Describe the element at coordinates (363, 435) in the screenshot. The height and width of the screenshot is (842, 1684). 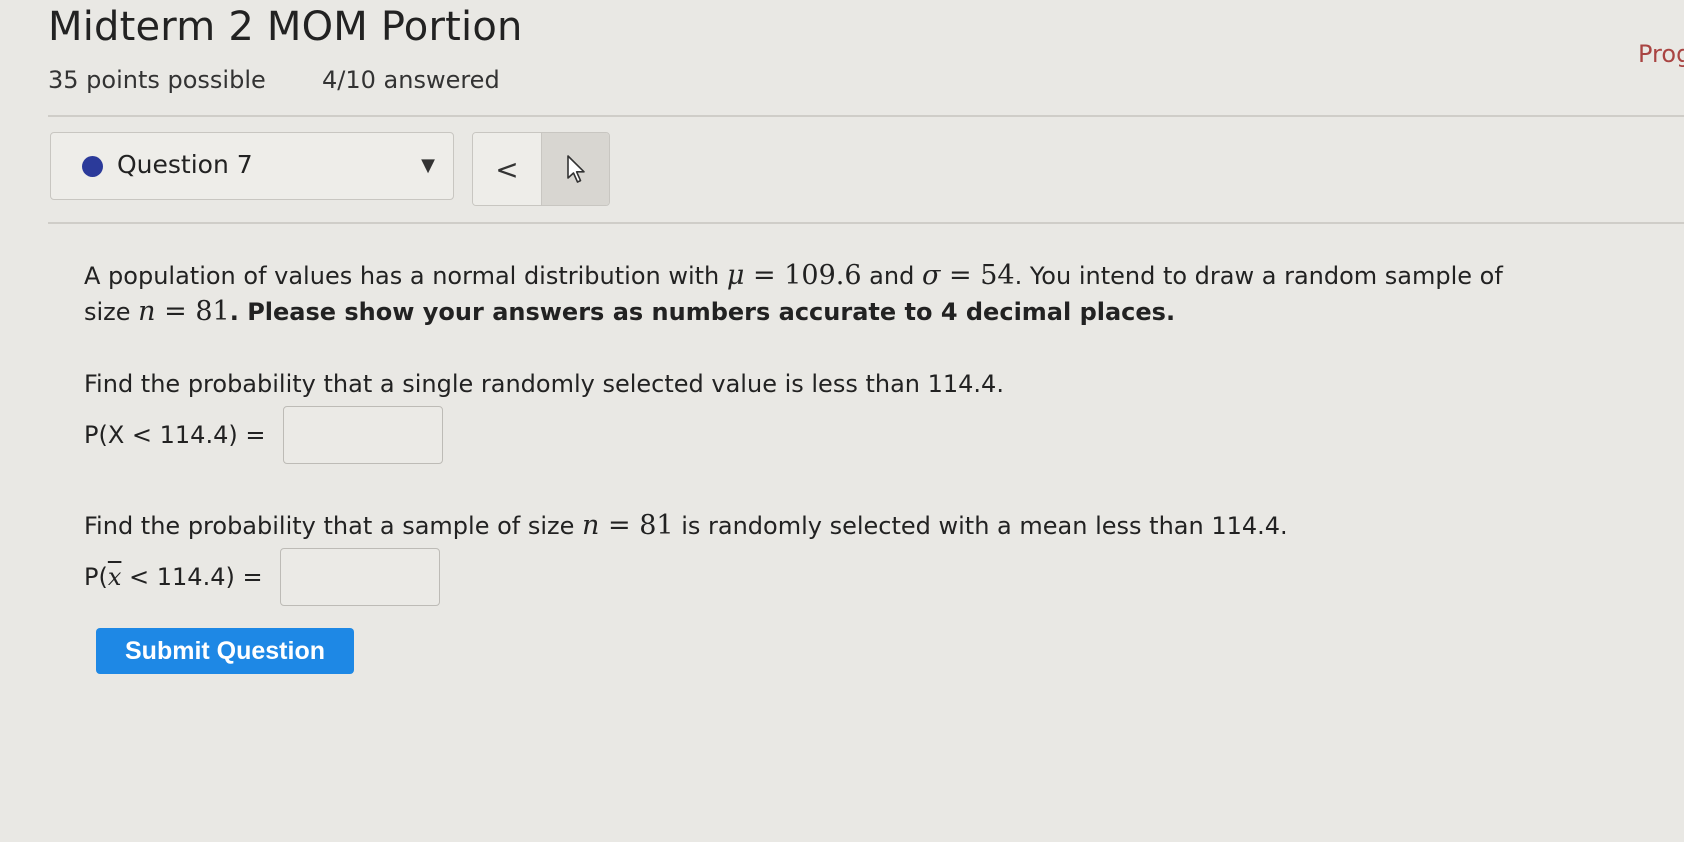
I see `part1-answer-input` at that location.